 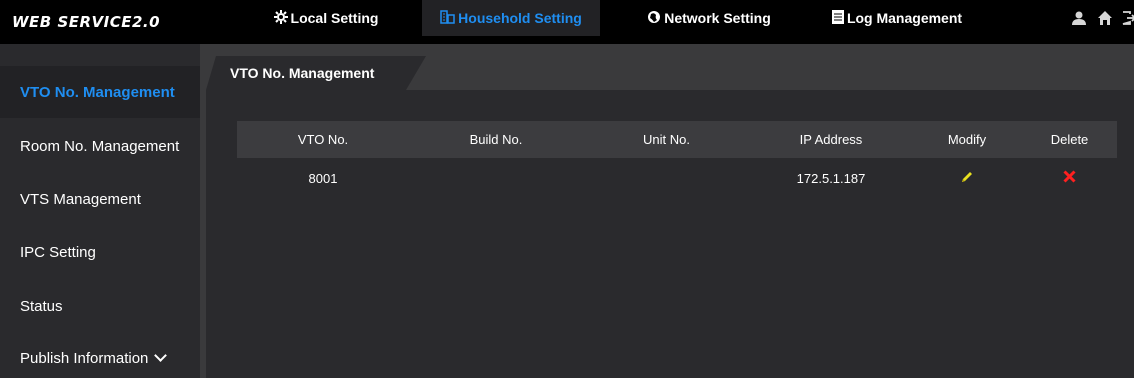 What do you see at coordinates (904, 18) in the screenshot?
I see `tab-label: Log Management` at bounding box center [904, 18].